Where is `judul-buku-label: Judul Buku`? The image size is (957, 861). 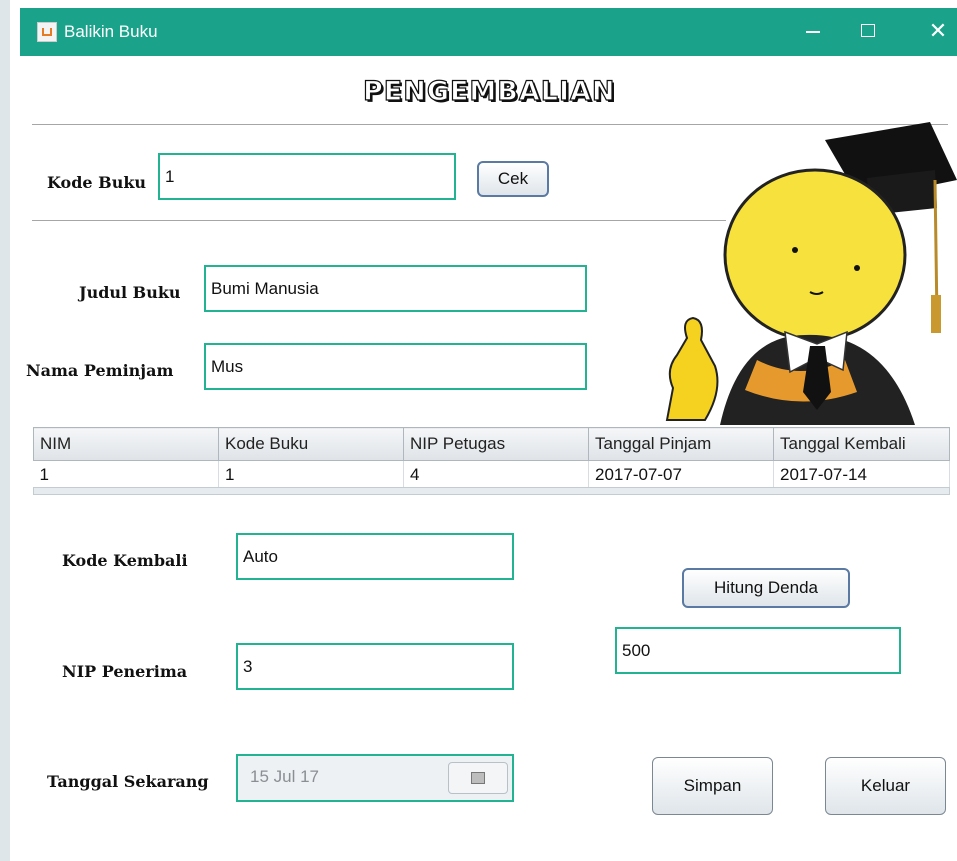 judul-buku-label: Judul Buku is located at coordinates (130, 292).